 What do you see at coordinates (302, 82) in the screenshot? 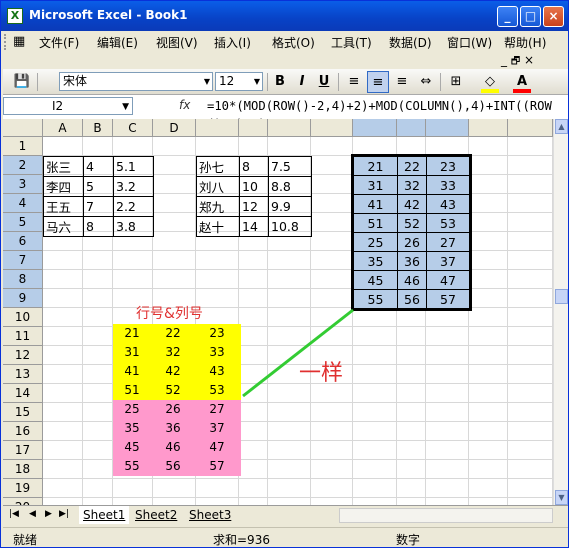
I see `italic-button: I` at bounding box center [302, 82].